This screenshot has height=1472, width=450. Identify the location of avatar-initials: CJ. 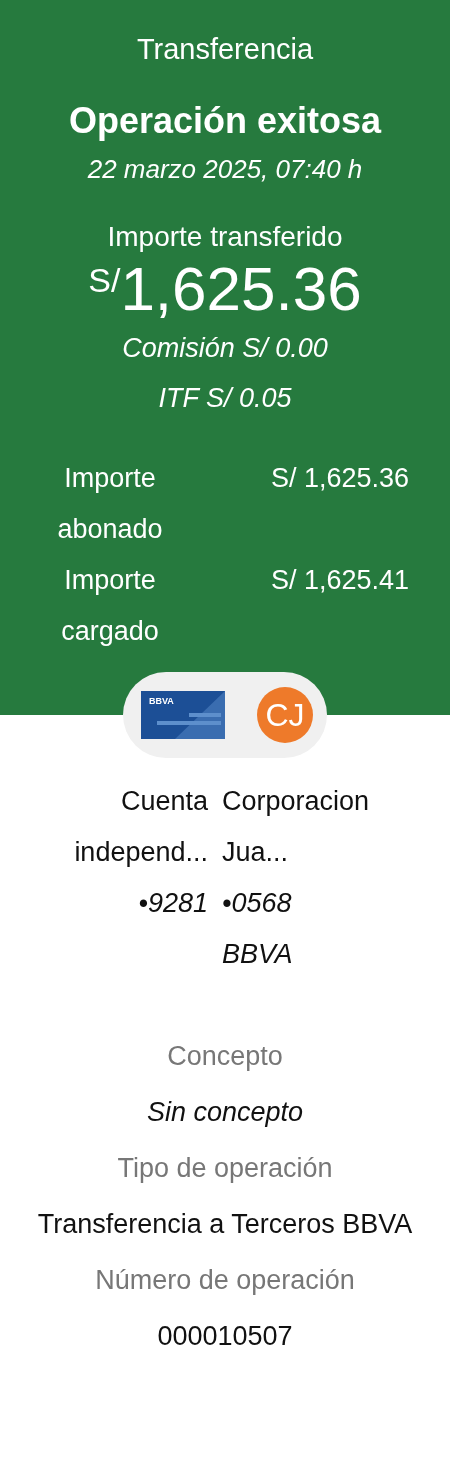
(285, 715).